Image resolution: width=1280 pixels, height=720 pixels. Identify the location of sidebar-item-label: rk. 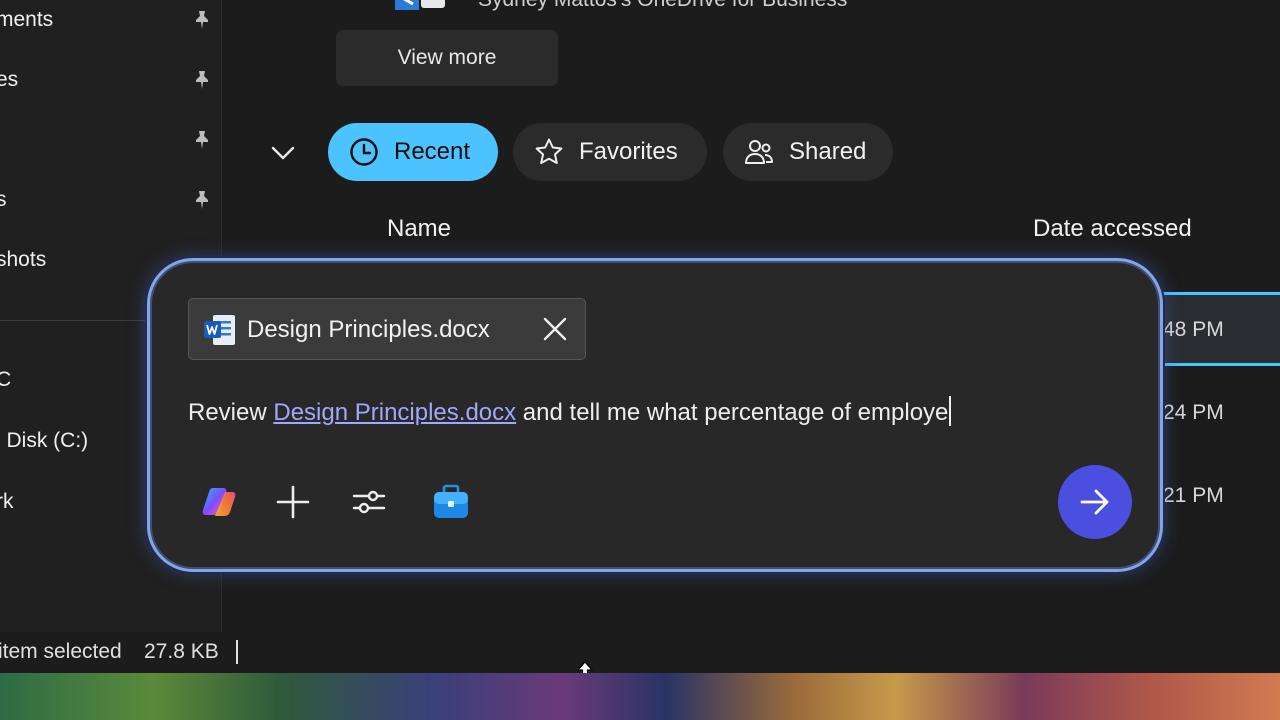
(7, 501).